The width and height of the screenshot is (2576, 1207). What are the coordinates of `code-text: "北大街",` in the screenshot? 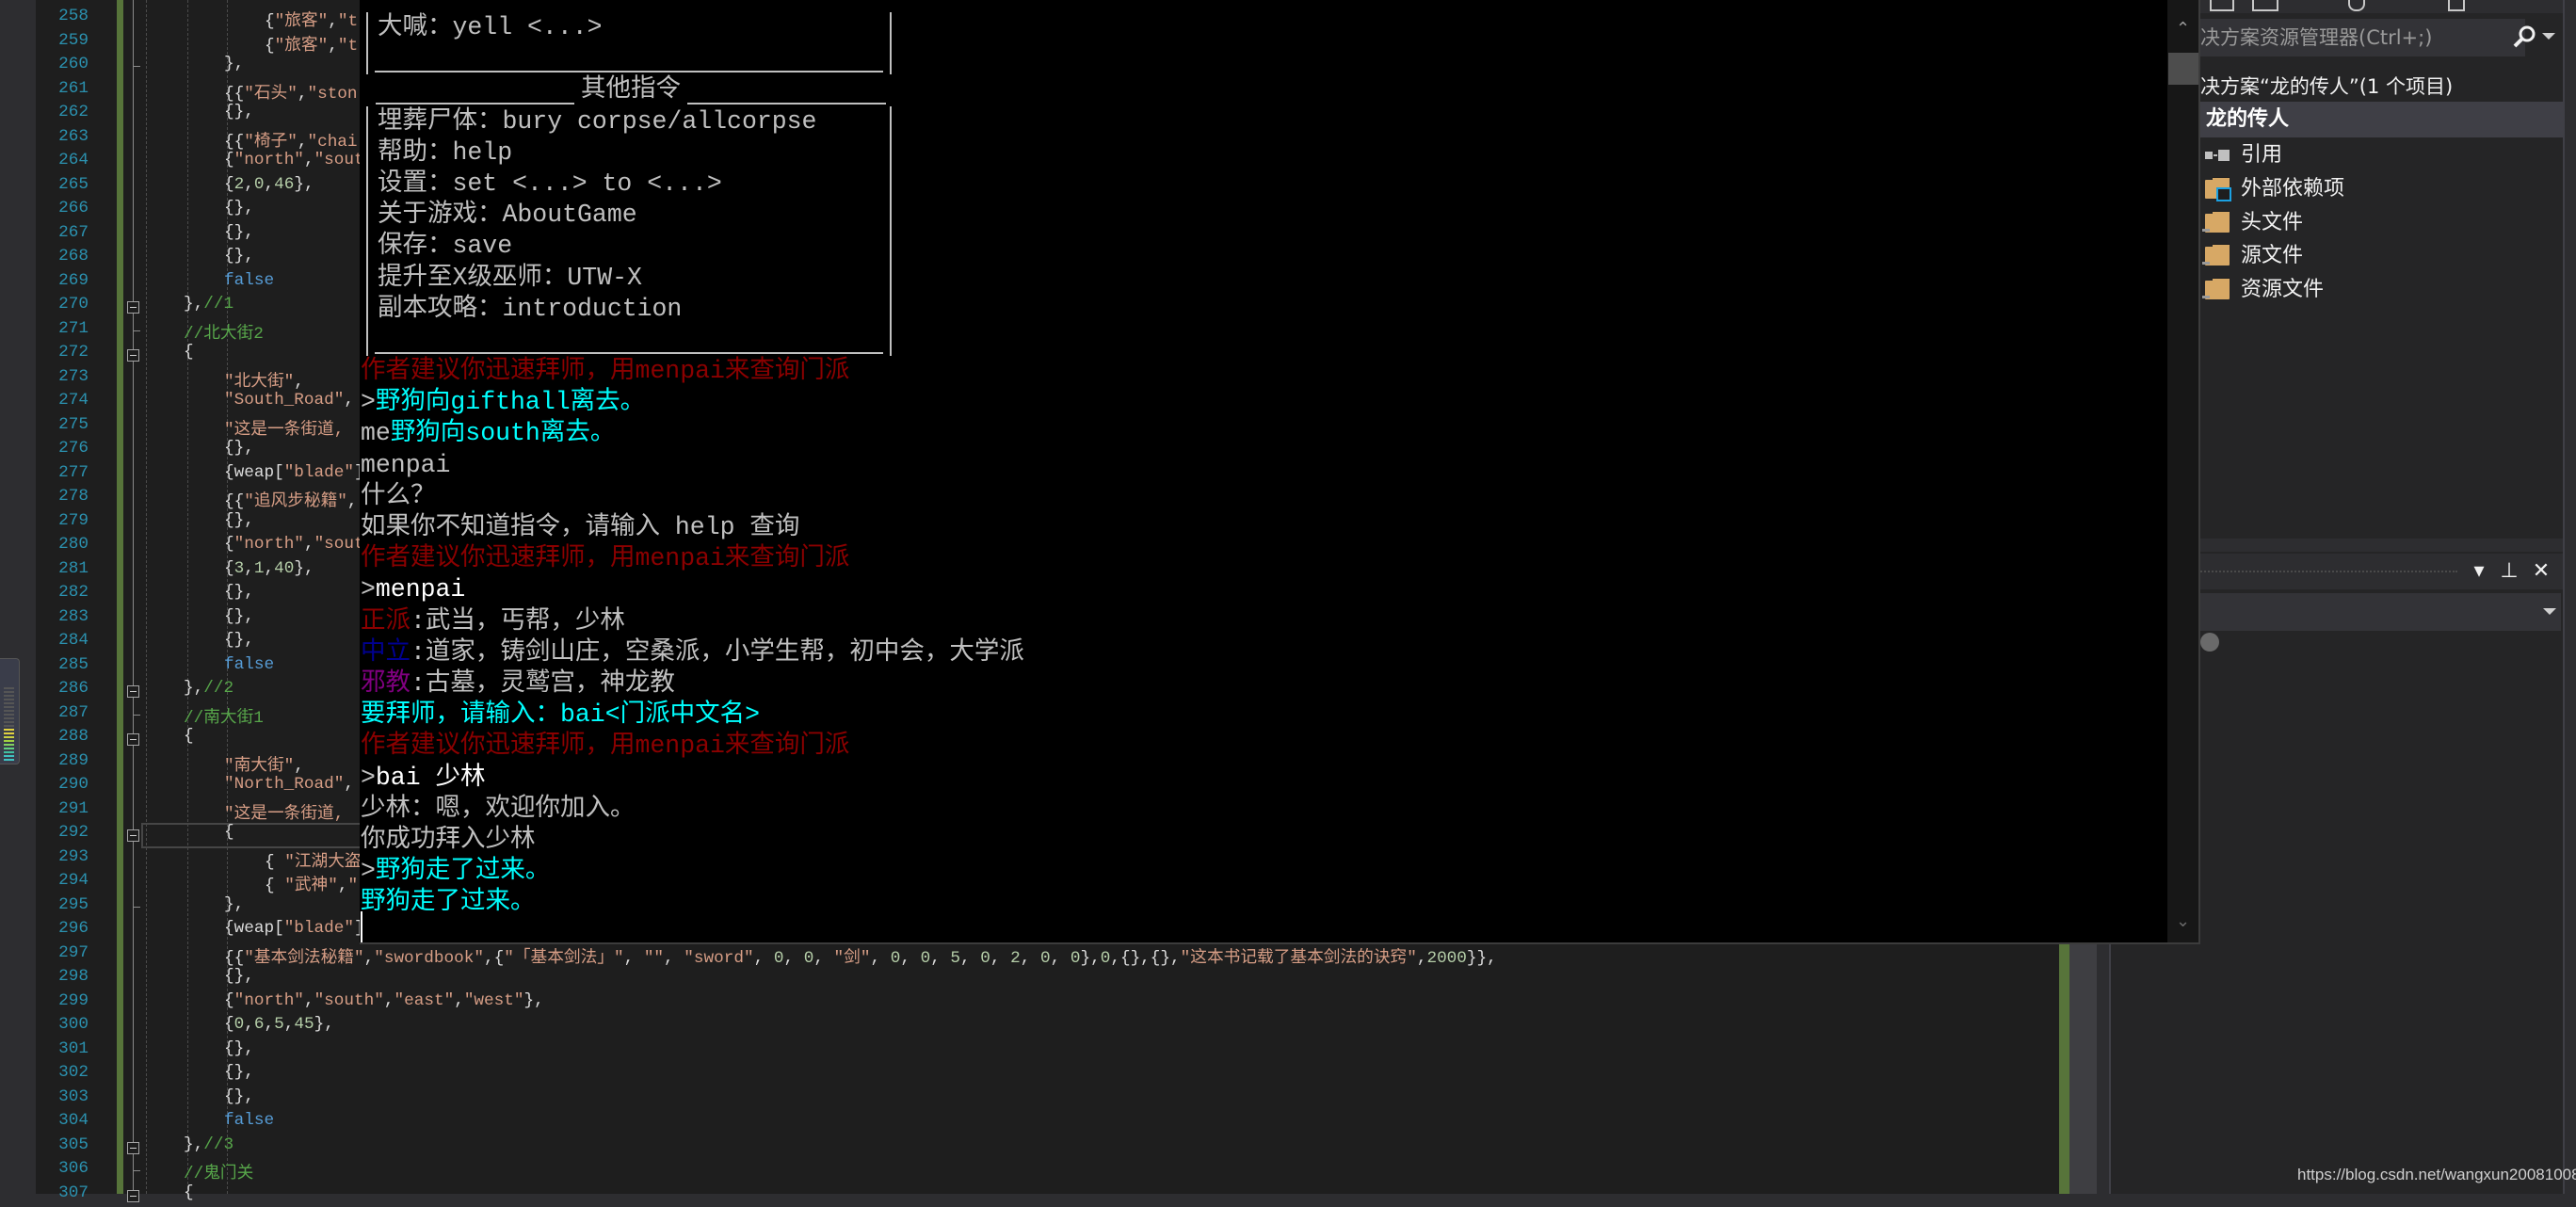 It's located at (264, 379).